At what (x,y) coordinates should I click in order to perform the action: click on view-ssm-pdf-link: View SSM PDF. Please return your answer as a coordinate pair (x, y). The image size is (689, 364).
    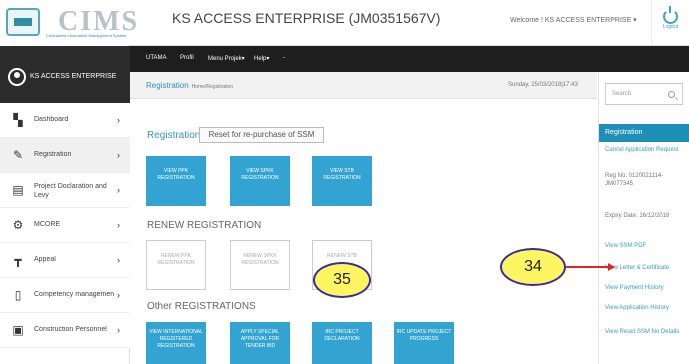
    Looking at the image, I should click on (646, 246).